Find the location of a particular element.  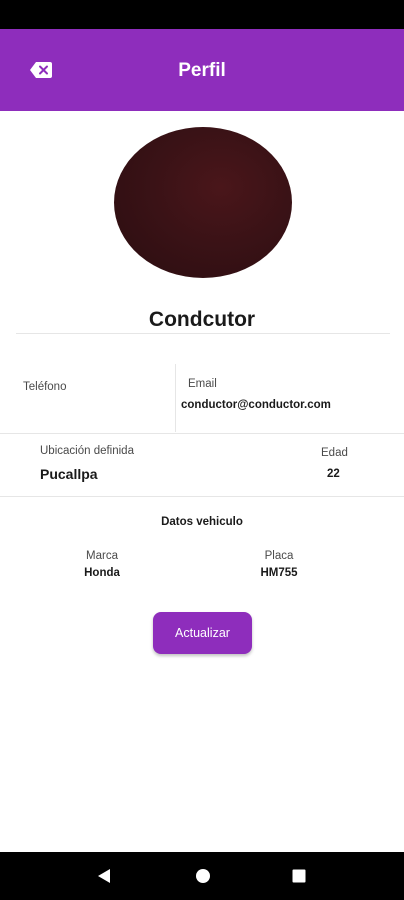

avatar is located at coordinates (203, 202).